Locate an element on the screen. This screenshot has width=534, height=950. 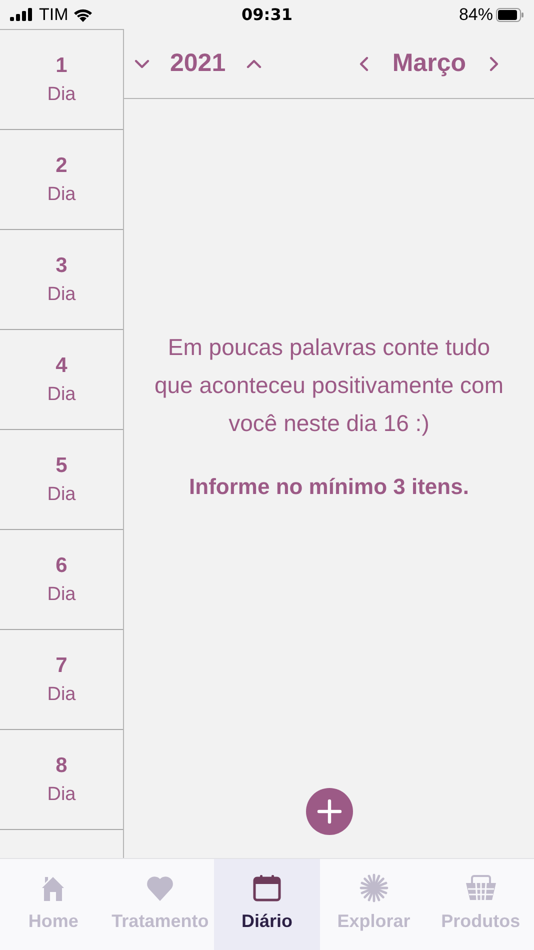
battery-percent: 84% is located at coordinates (475, 14).